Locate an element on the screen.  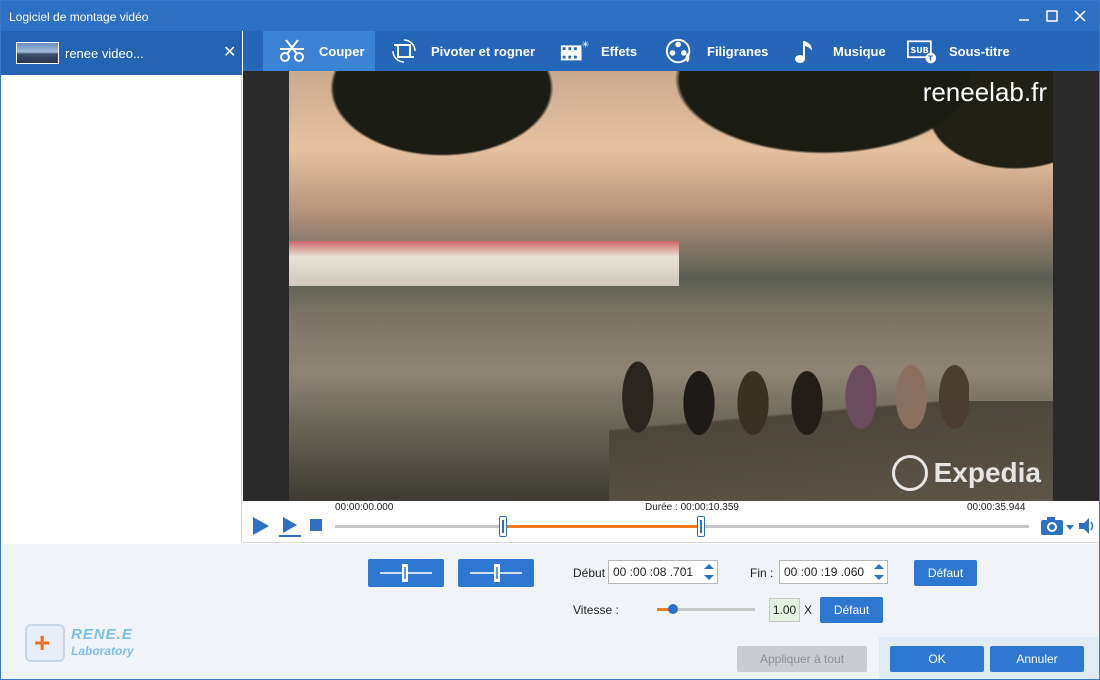
tab-pivoter-rogner: Pivoter et rogner is located at coordinates (462, 51).